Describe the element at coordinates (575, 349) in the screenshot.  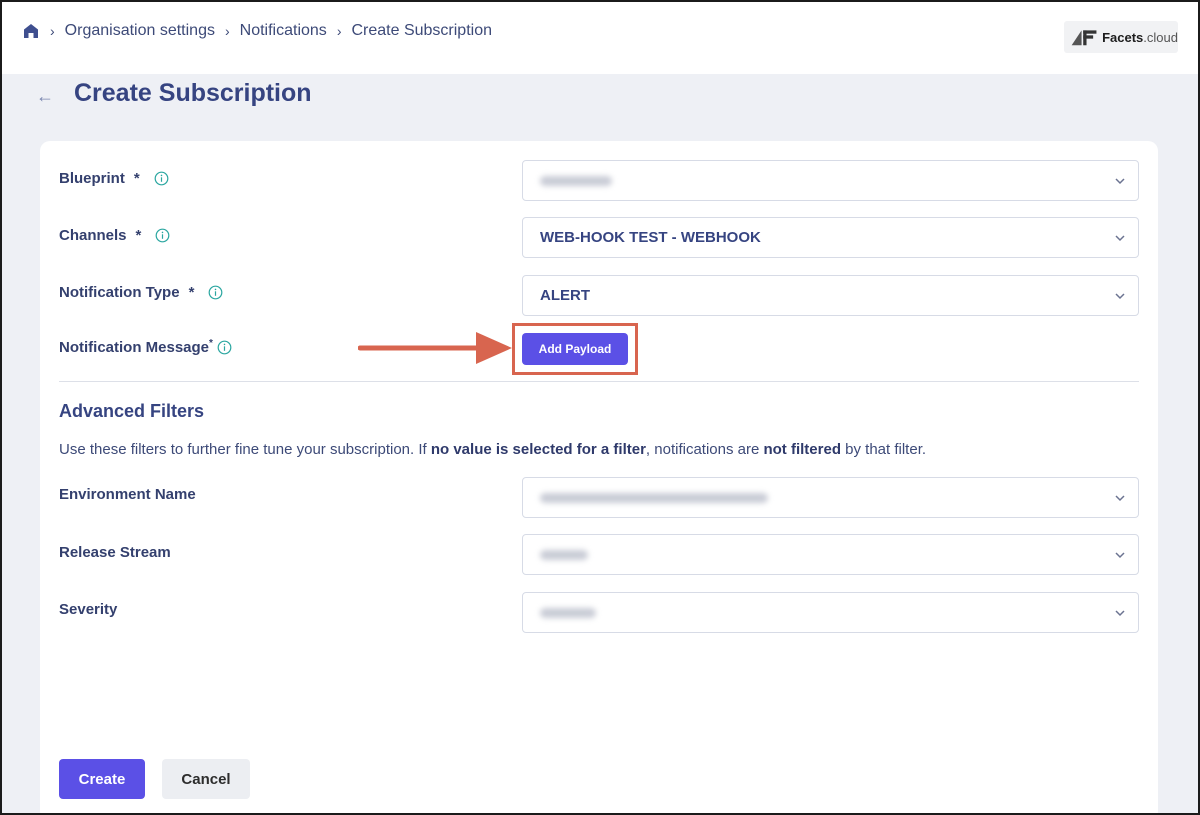
I see `add-payload-button: Add Payload` at that location.